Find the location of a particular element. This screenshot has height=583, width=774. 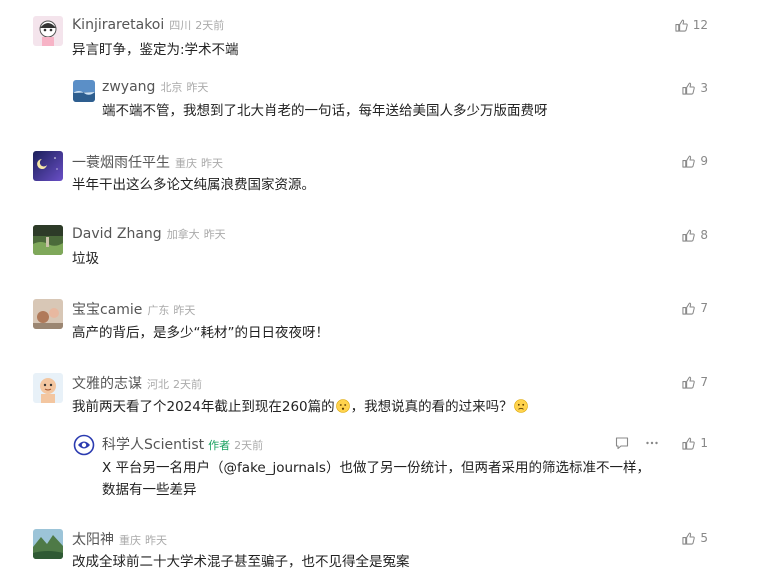

more-dots-icon is located at coordinates (652, 443).